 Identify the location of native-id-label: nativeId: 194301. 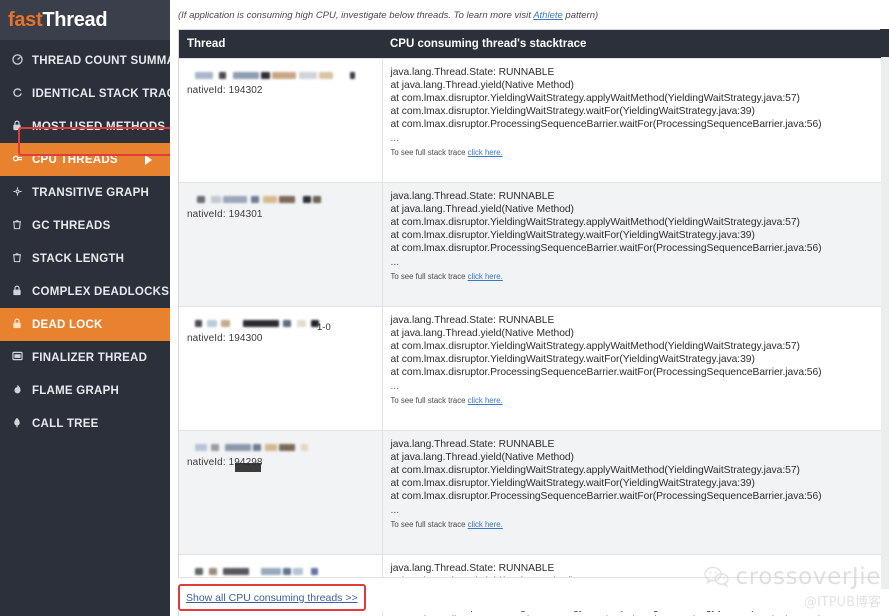
(225, 214).